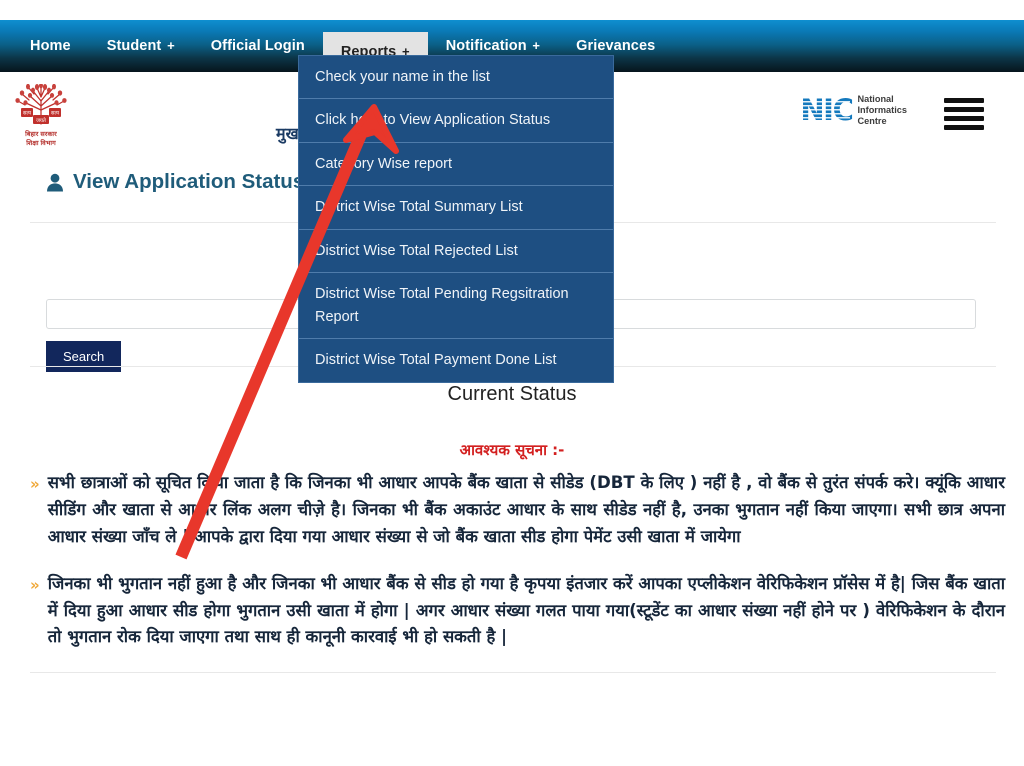  What do you see at coordinates (964, 114) in the screenshot?
I see `hamburger-menu-icon` at bounding box center [964, 114].